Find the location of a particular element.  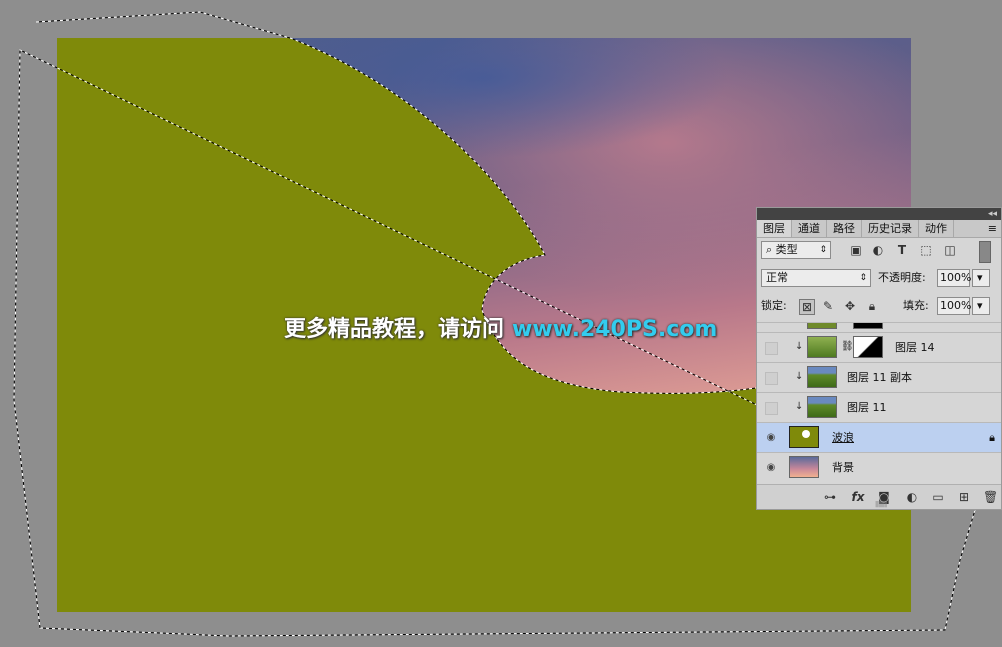

adjustment-filter-icon: ◐ is located at coordinates (878, 250).